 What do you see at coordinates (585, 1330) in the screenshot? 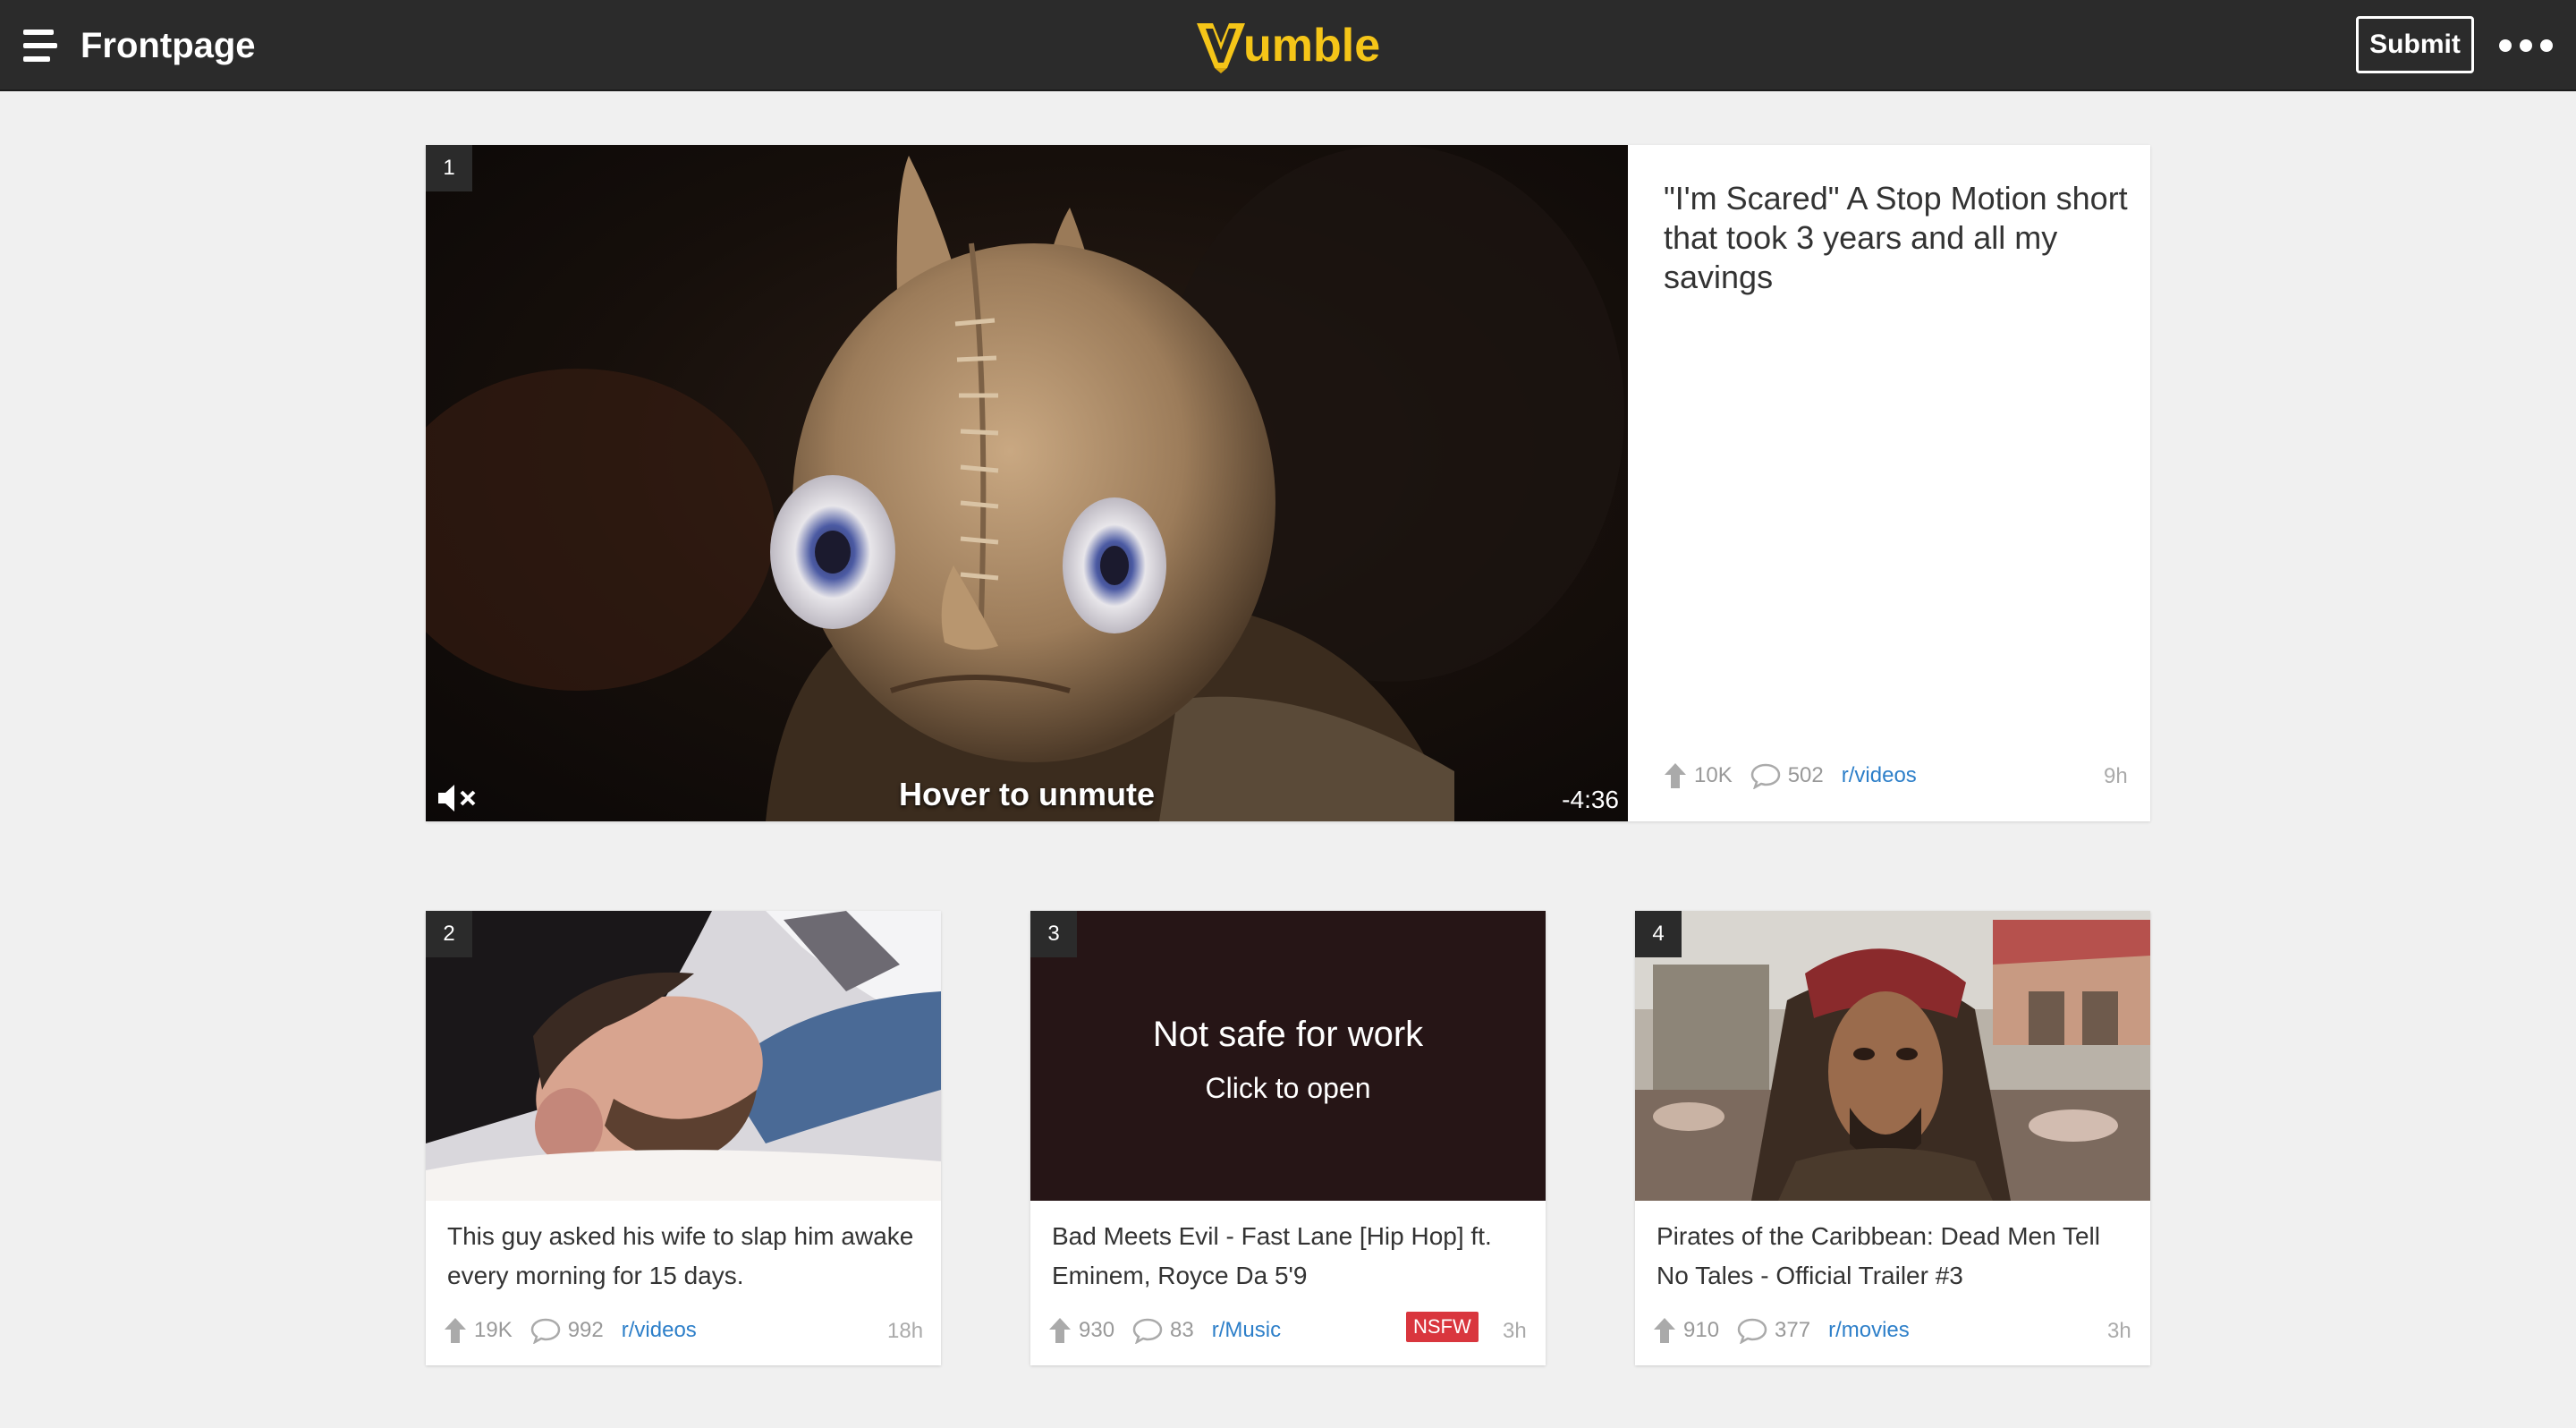
I see `comment-count: 992` at bounding box center [585, 1330].